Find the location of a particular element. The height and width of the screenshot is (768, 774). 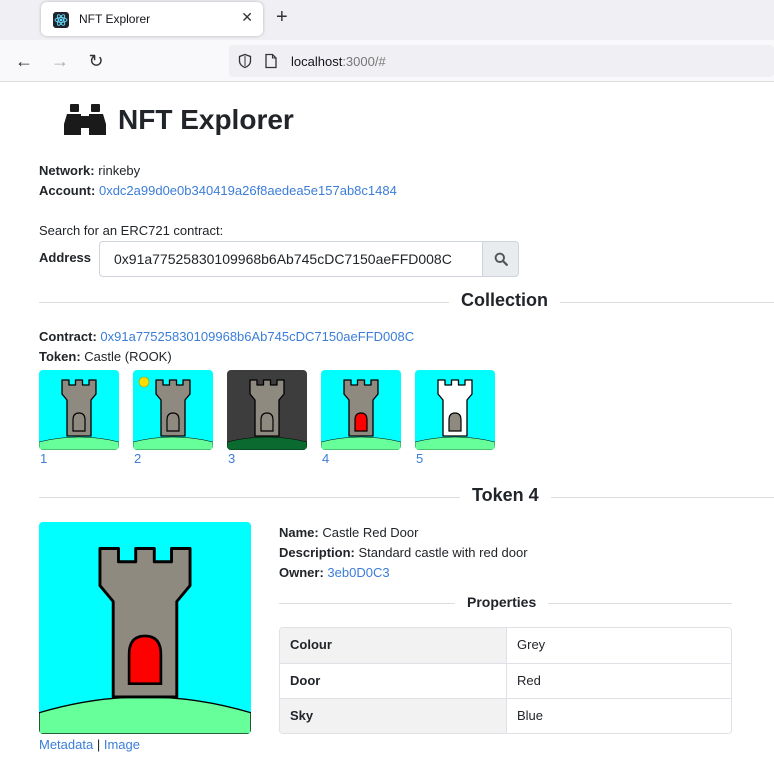

description-value: Standard castle with red door is located at coordinates (443, 552).